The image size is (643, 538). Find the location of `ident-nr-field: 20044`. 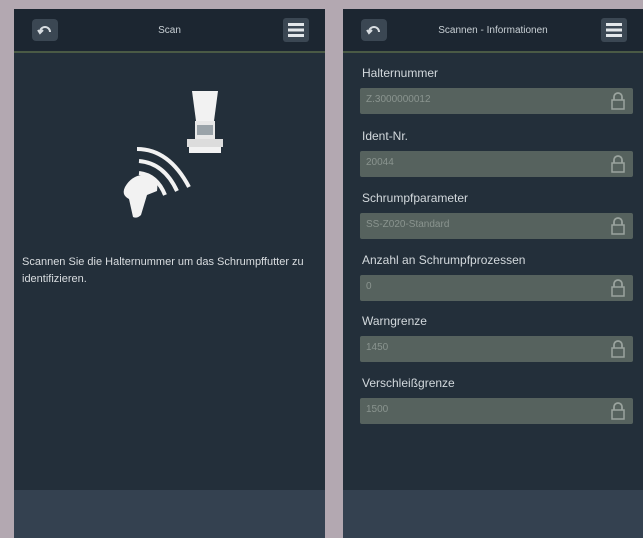

ident-nr-field: 20044 is located at coordinates (496, 164).